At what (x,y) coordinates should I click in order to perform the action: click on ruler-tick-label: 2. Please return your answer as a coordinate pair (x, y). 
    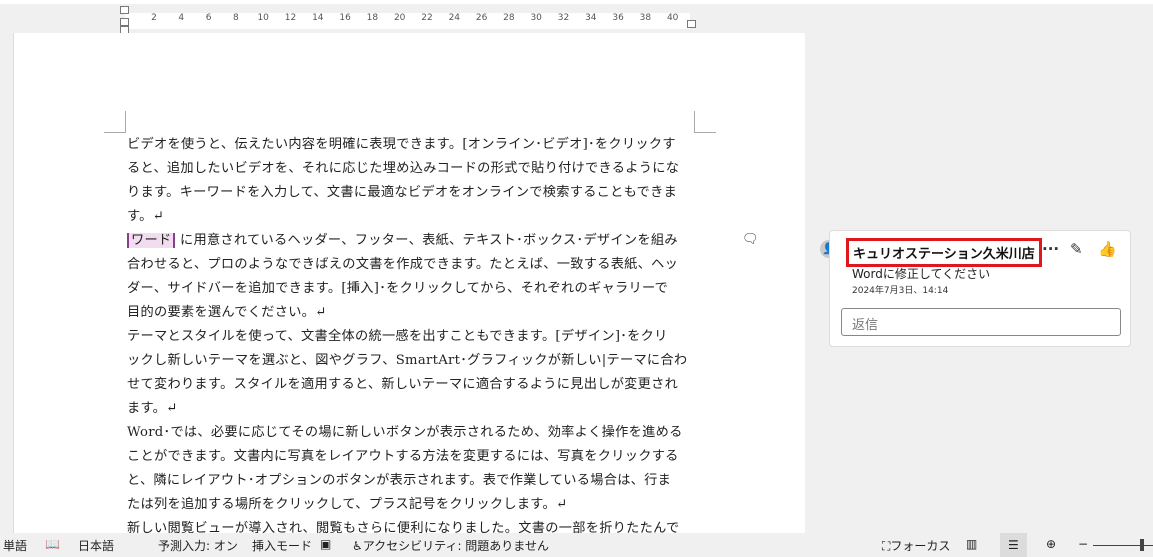
    Looking at the image, I should click on (154, 18).